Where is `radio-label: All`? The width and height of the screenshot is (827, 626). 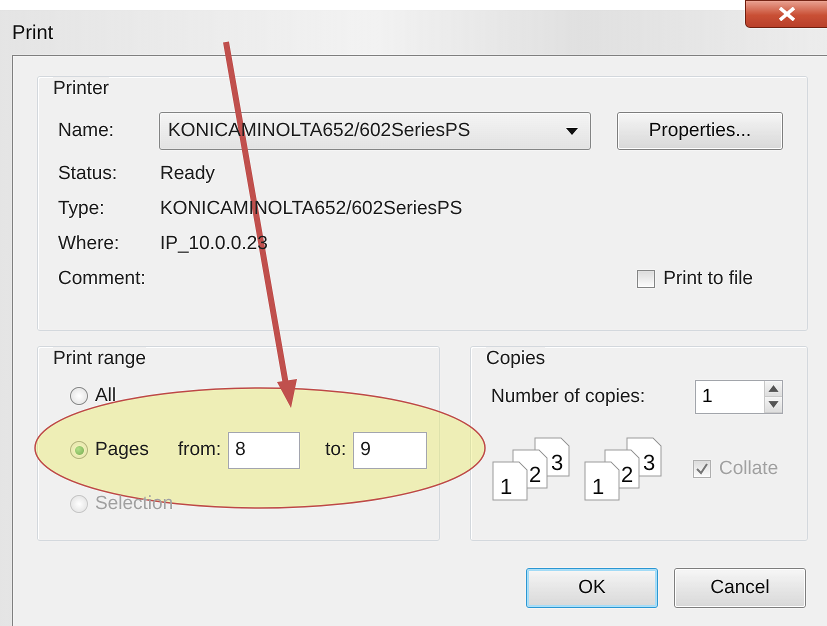 radio-label: All is located at coordinates (105, 396).